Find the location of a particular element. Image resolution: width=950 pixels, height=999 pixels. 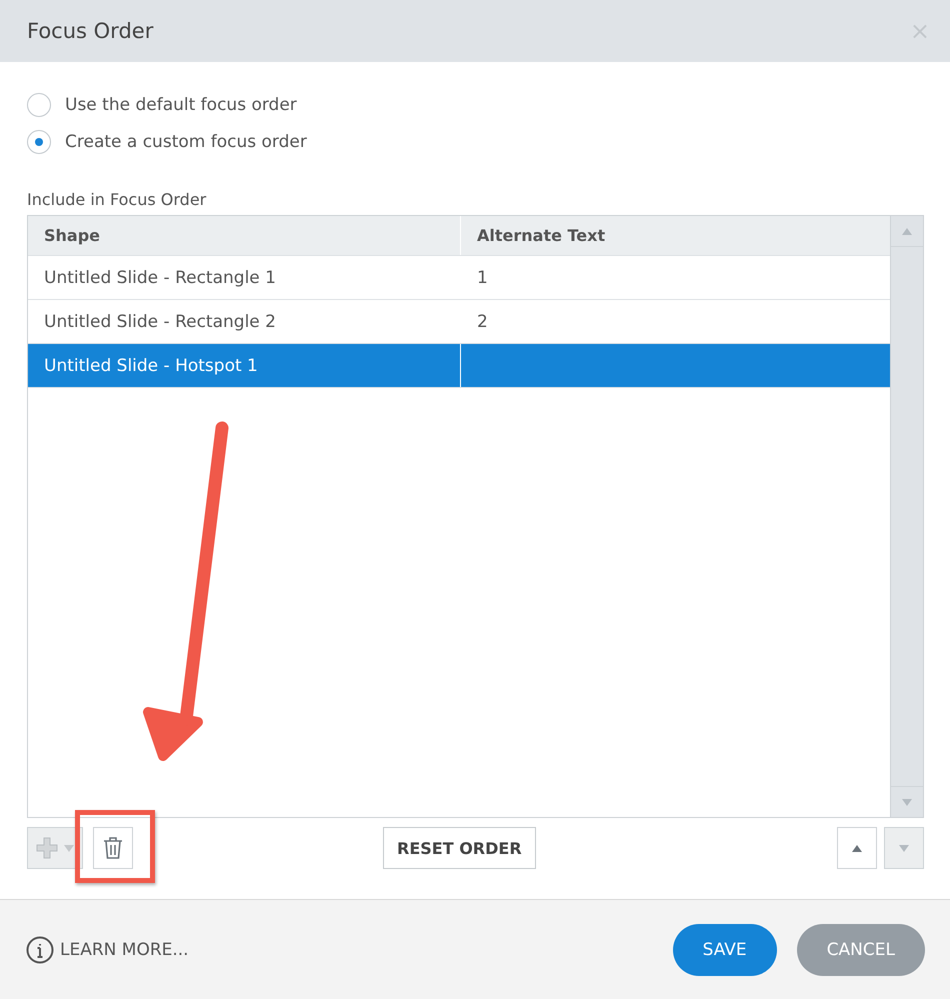

table-row: Untitled Slide - Hotspot 1 is located at coordinates (459, 366).